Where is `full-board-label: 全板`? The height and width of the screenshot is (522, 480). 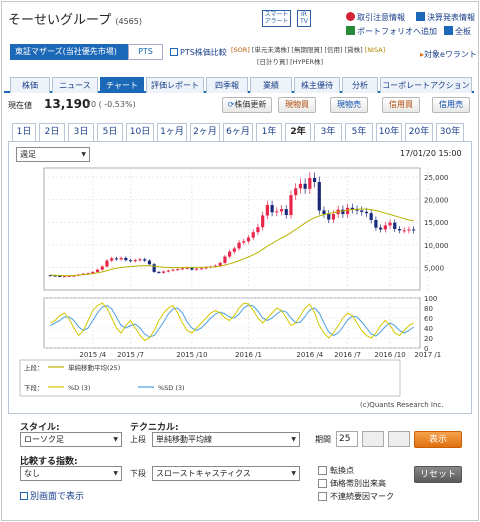 full-board-label: 全板 is located at coordinates (463, 31).